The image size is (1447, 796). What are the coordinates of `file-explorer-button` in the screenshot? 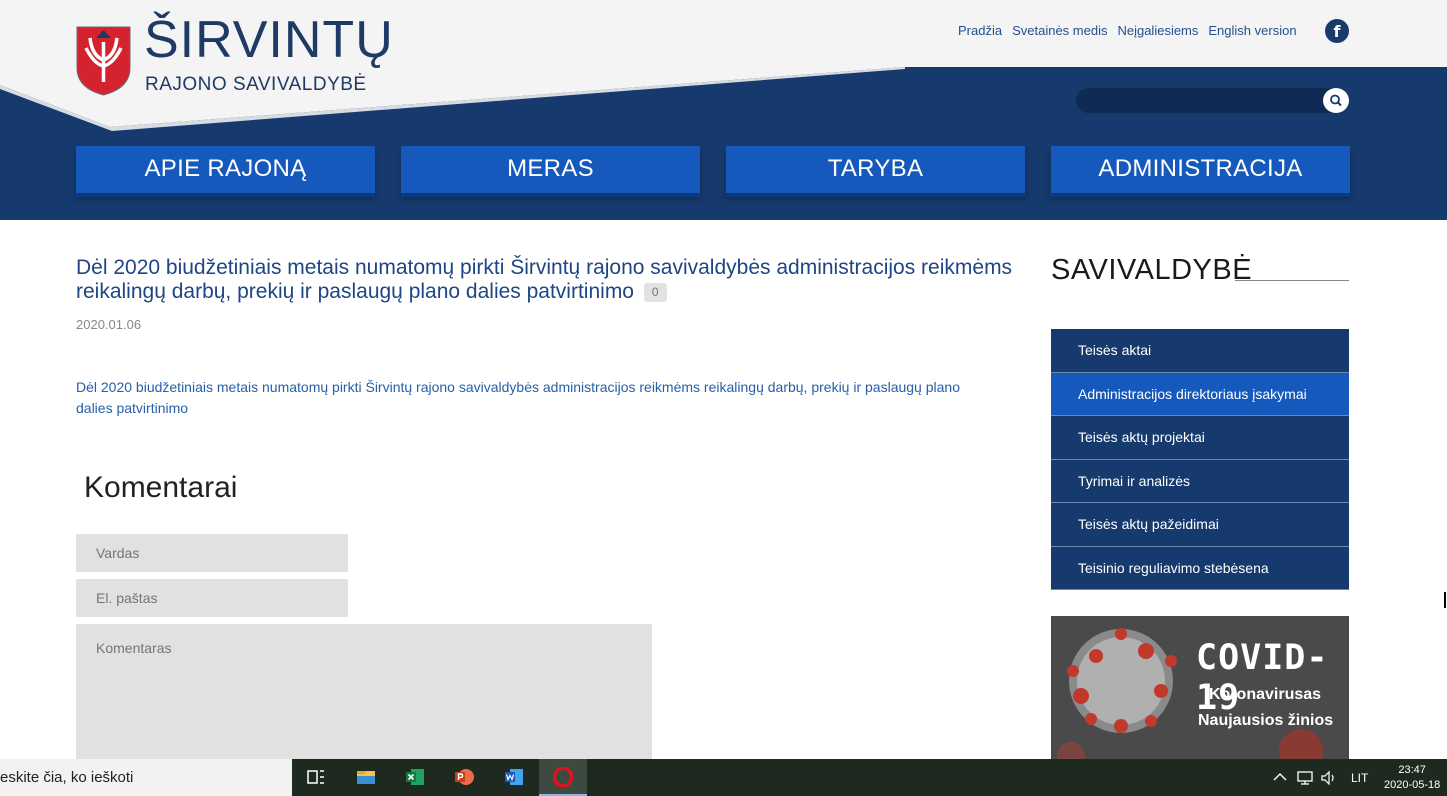 It's located at (366, 777).